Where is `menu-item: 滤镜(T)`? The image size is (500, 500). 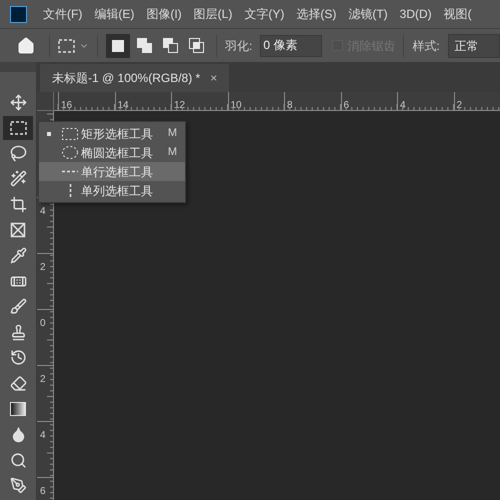 menu-item: 滤镜(T) is located at coordinates (368, 14).